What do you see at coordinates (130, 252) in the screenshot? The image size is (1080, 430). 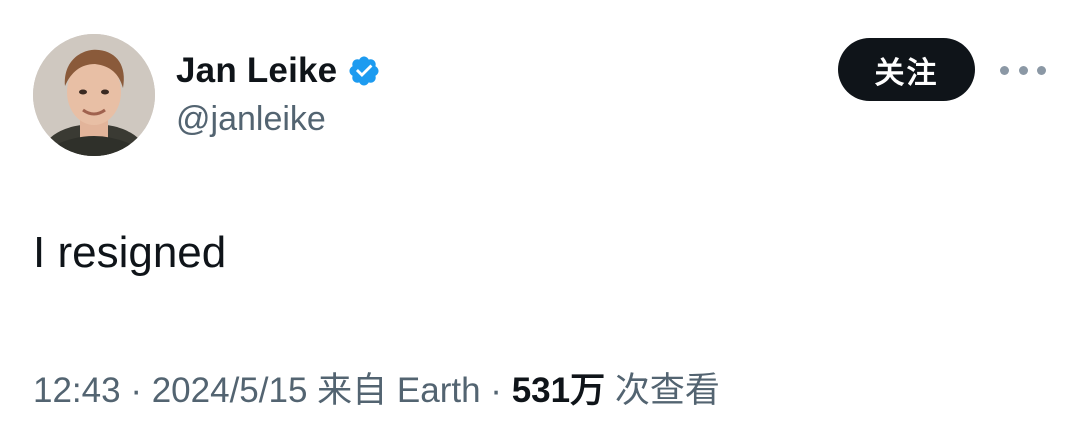 I see `tweet-text: I resigned` at bounding box center [130, 252].